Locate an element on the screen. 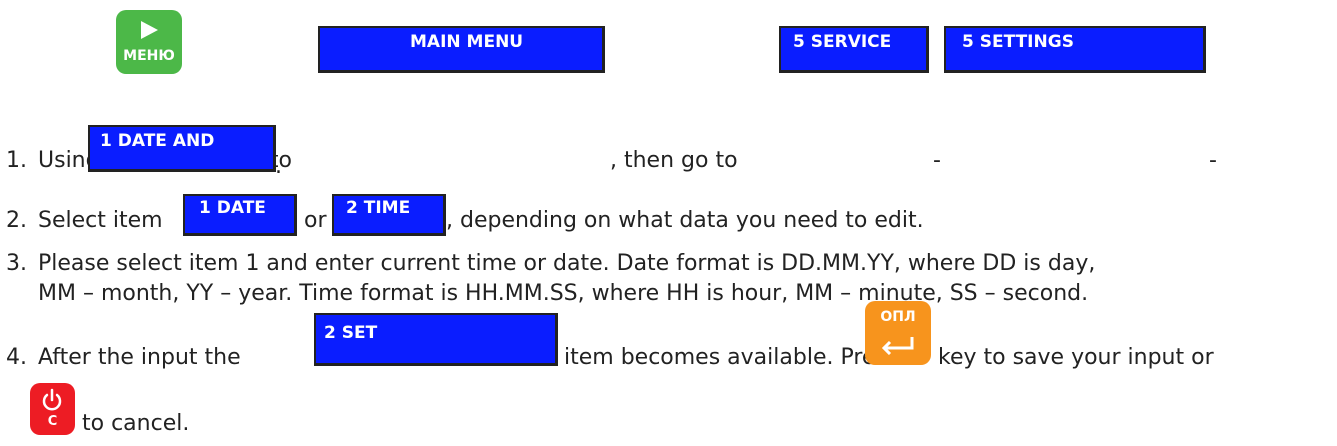  step-number: 4. is located at coordinates (16, 357).